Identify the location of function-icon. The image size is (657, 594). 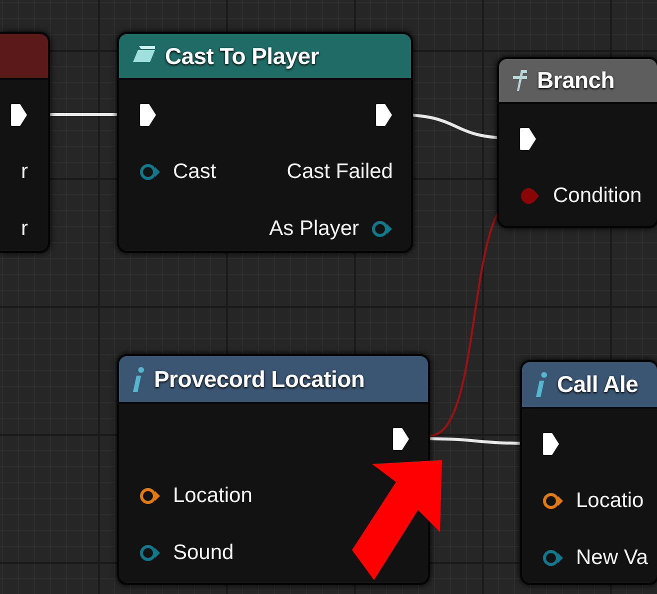
(520, 80).